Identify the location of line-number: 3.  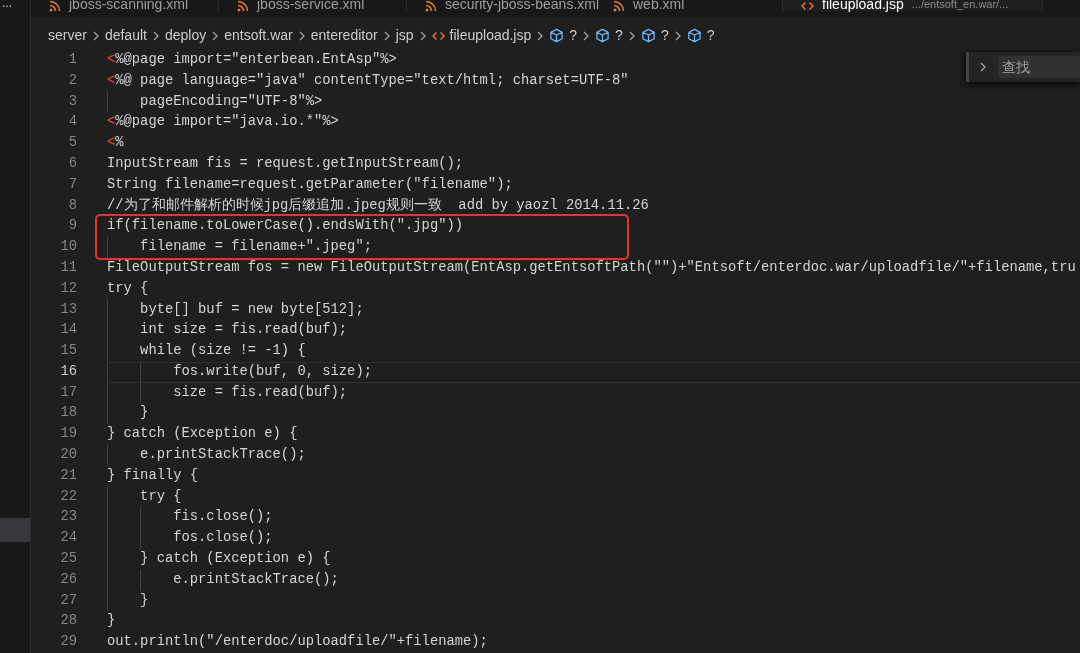
(72, 101).